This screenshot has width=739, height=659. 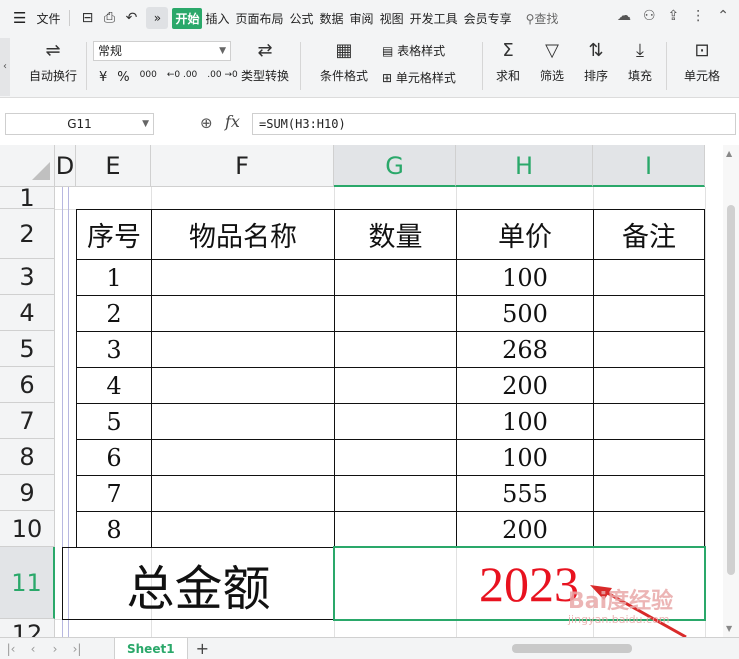 What do you see at coordinates (621, 601) in the screenshot?
I see `watermark-brand: Bai度经验` at bounding box center [621, 601].